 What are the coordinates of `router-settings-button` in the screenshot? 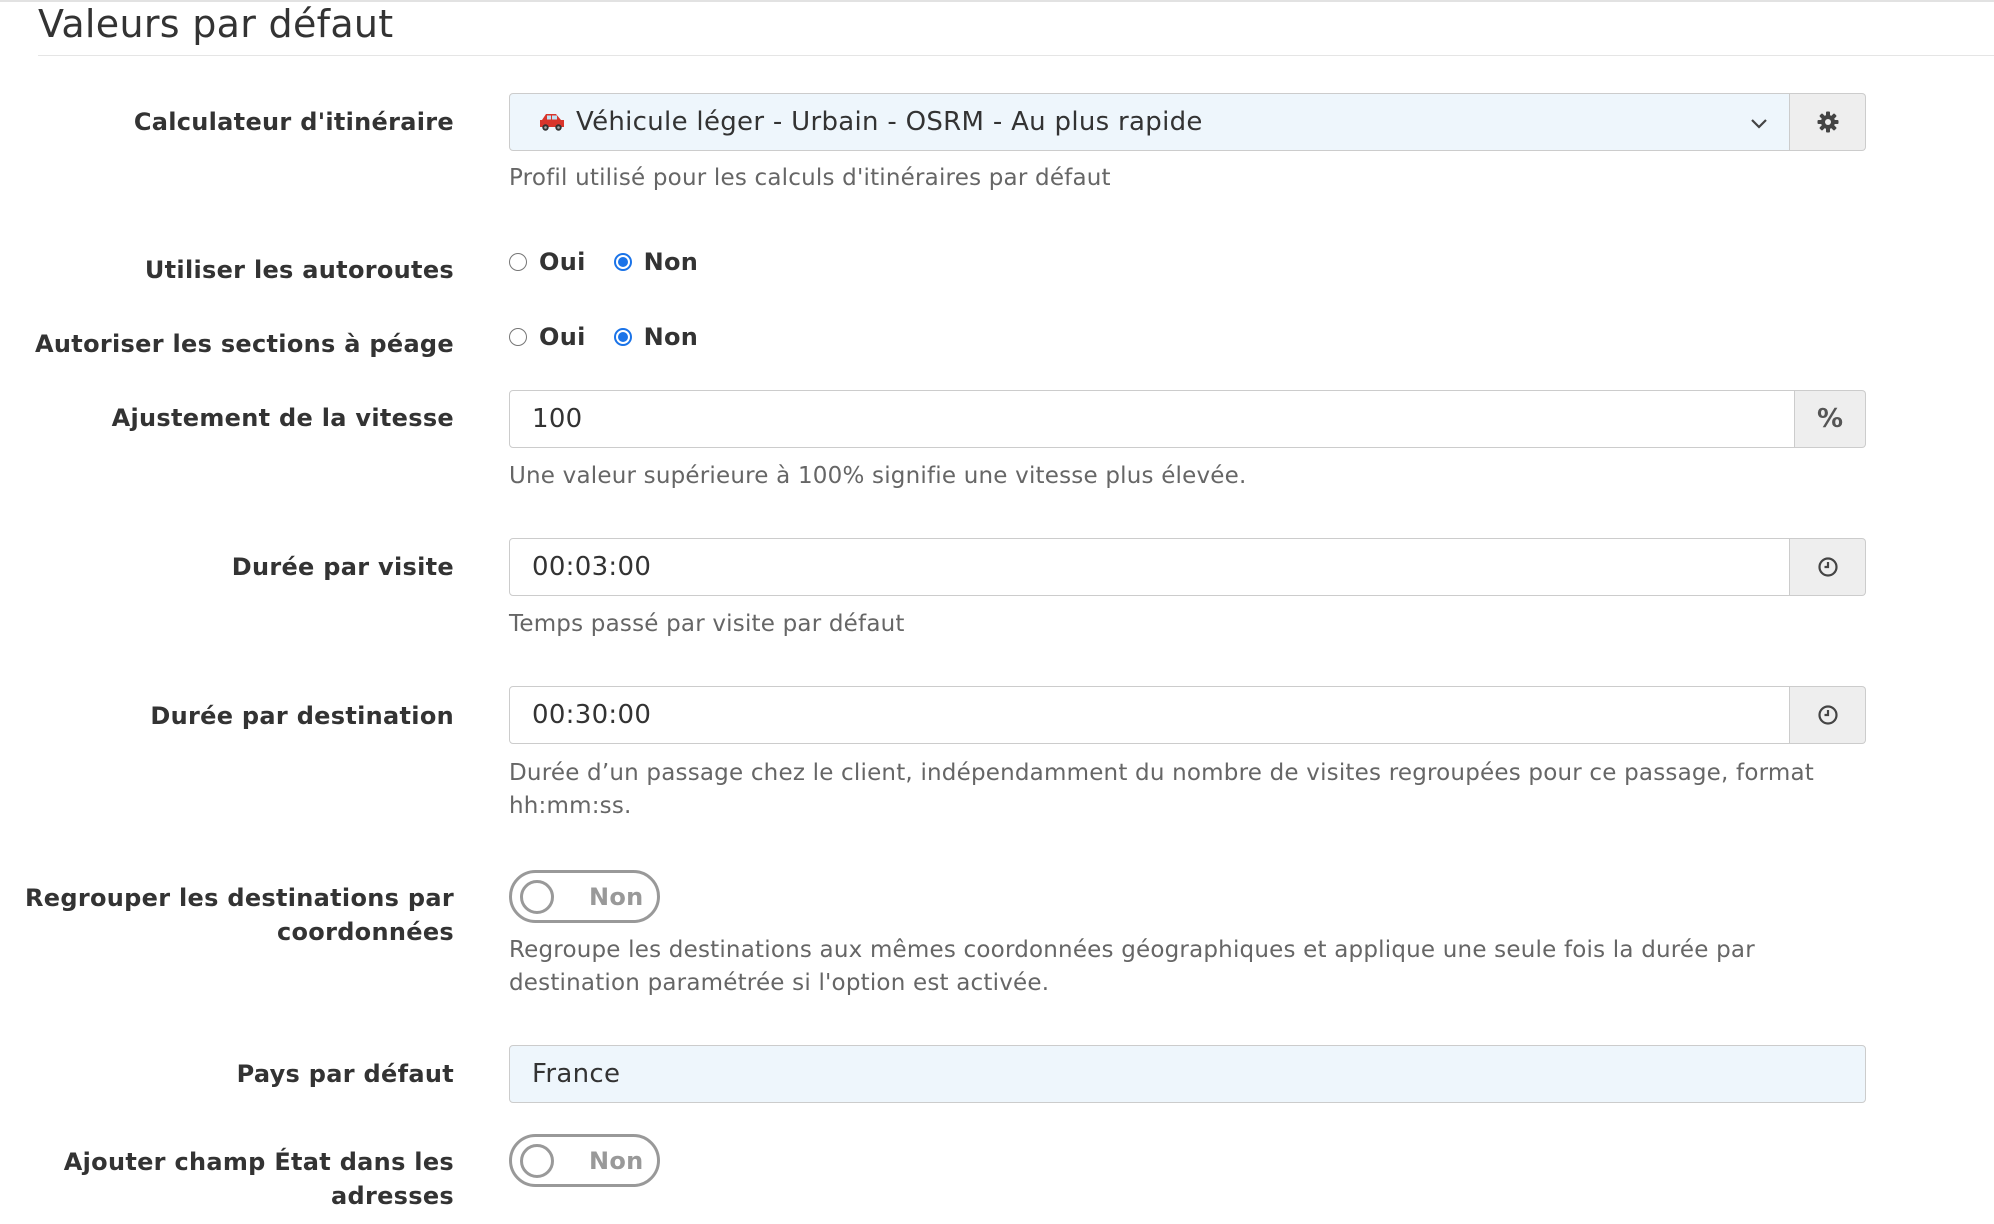 It's located at (1828, 122).